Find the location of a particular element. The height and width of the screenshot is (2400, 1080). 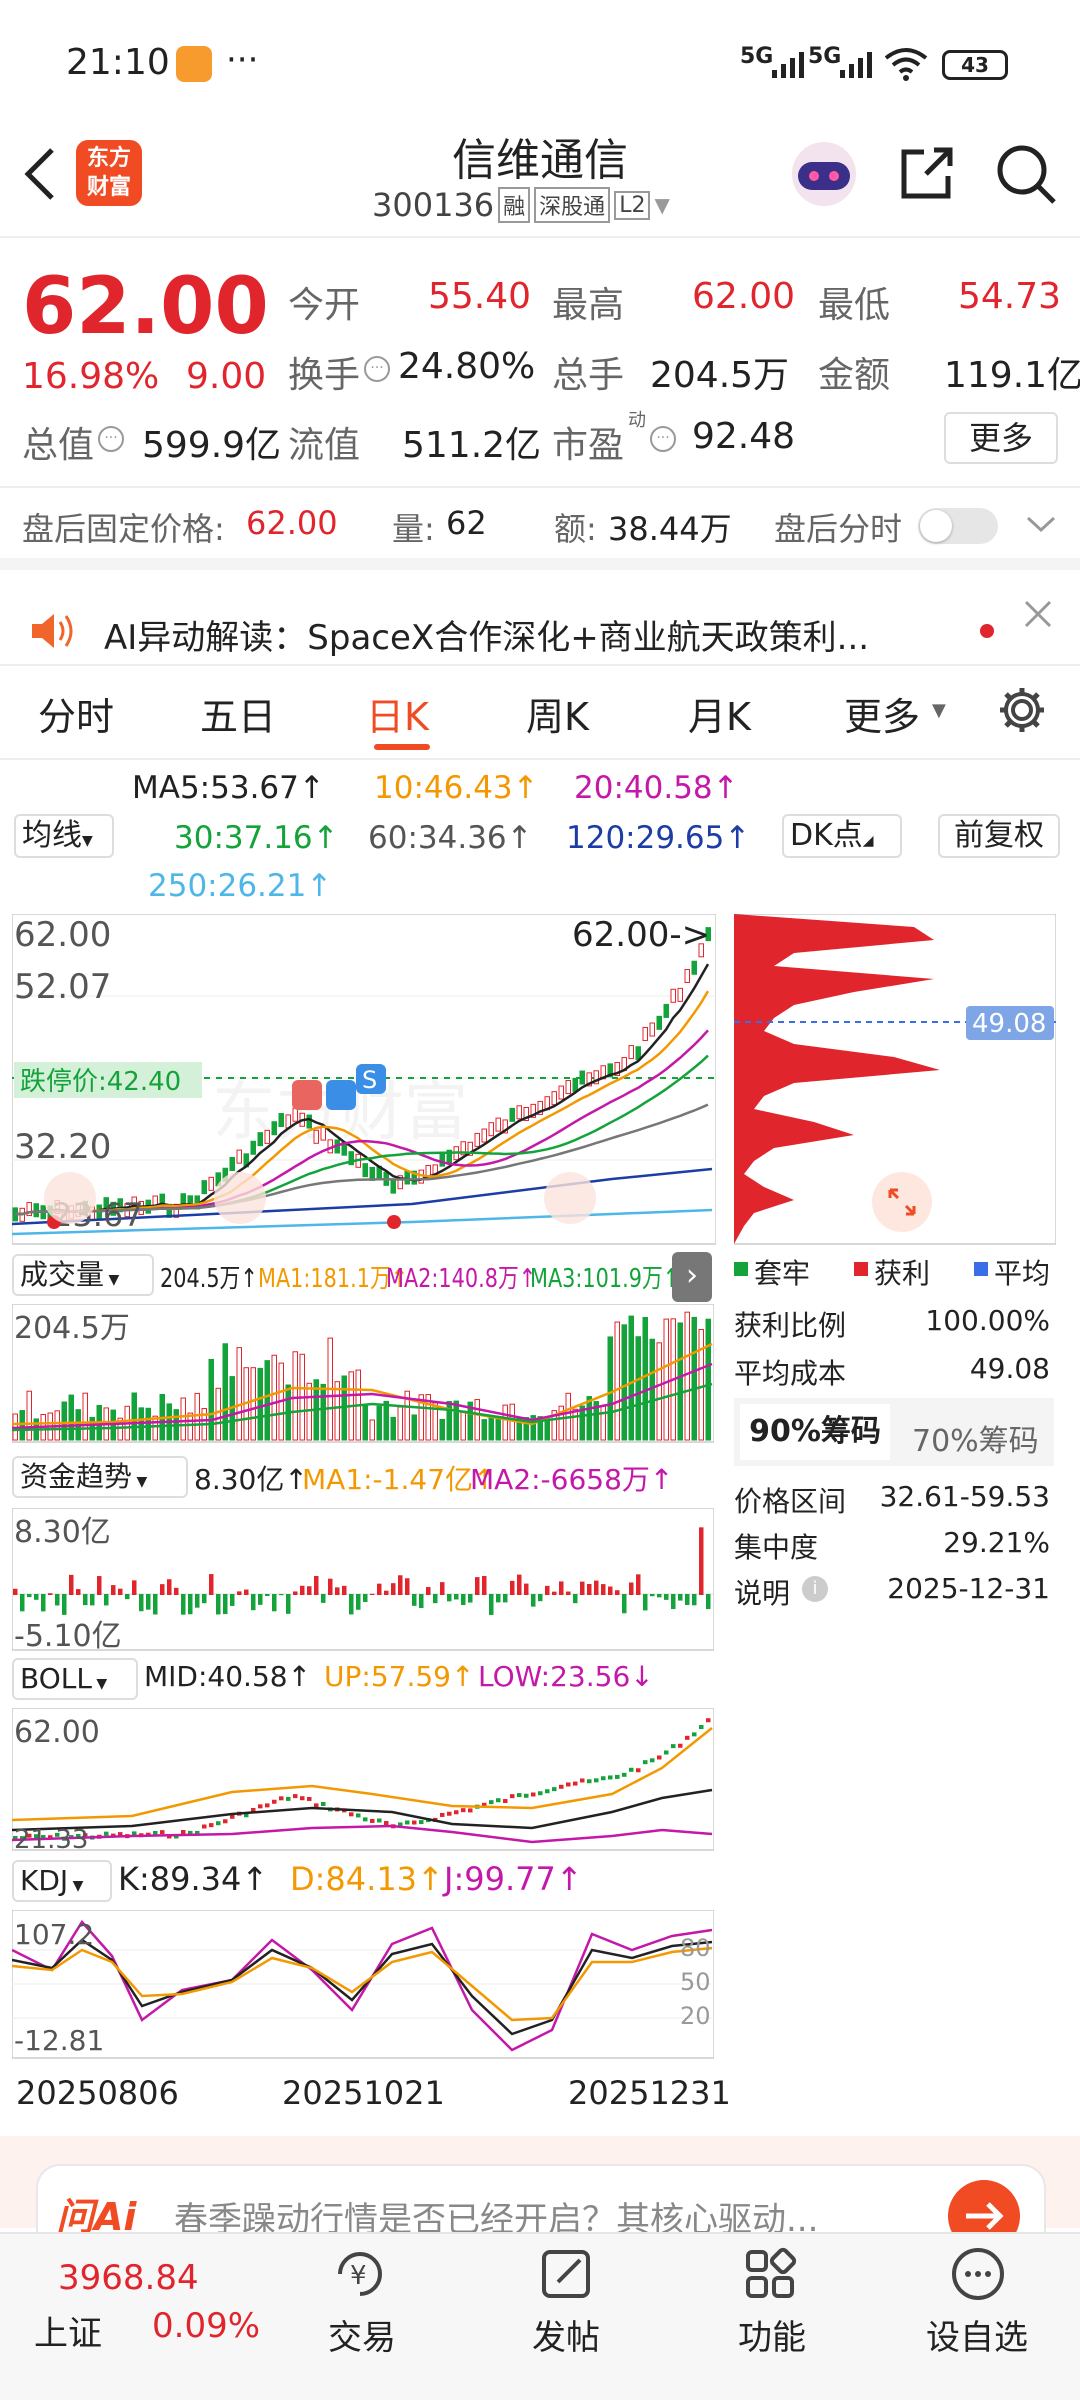

nav-trade: 交易 is located at coordinates (362, 2334).